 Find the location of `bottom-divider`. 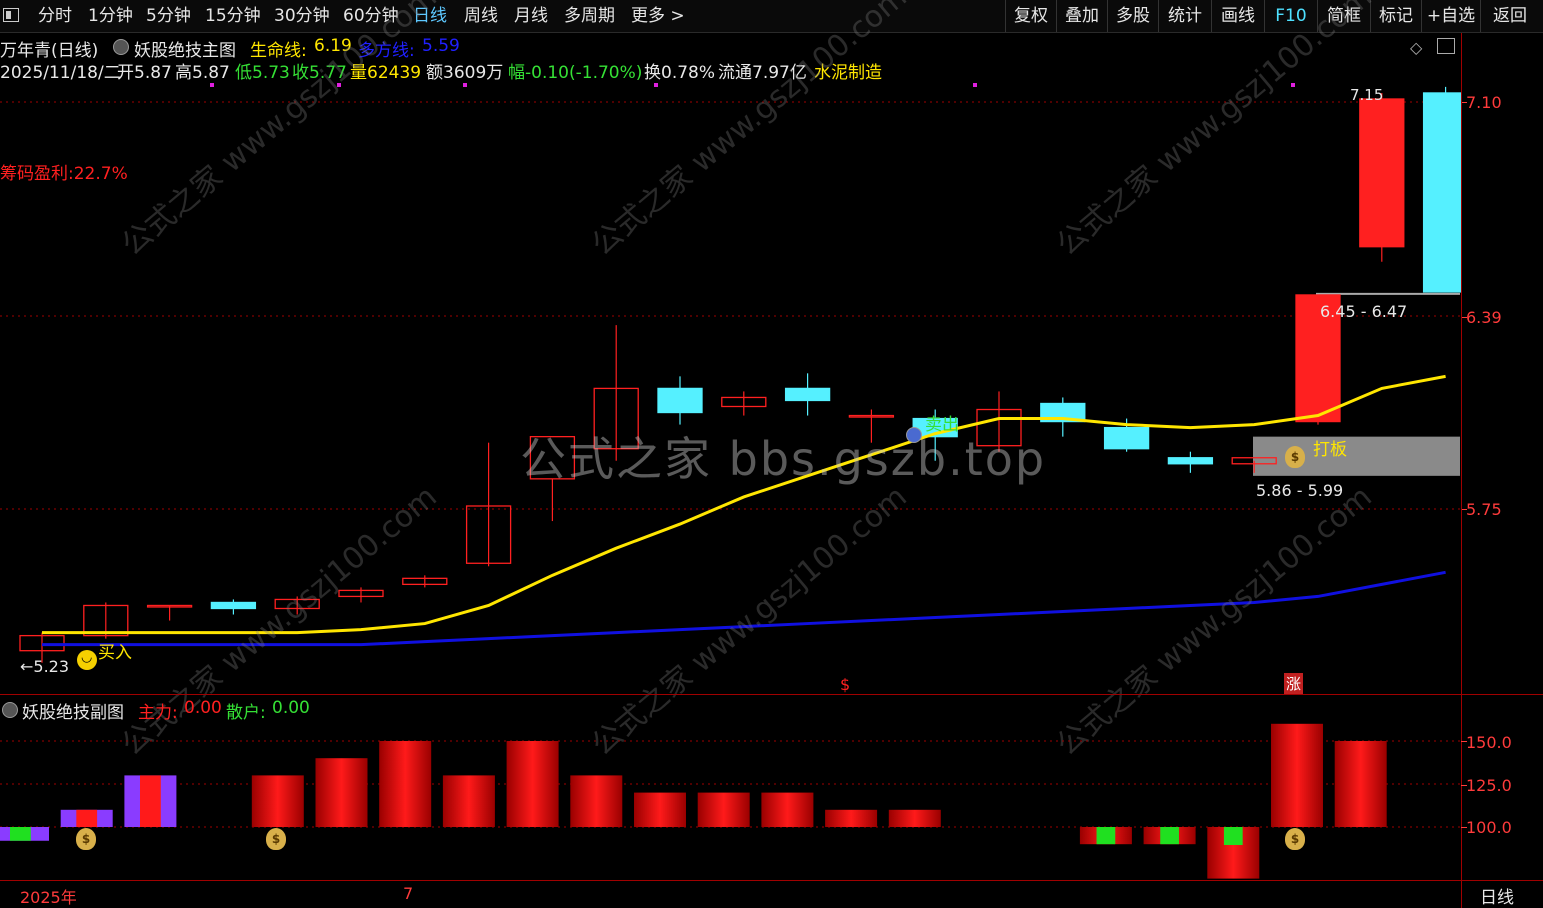

bottom-divider is located at coordinates (771, 880).